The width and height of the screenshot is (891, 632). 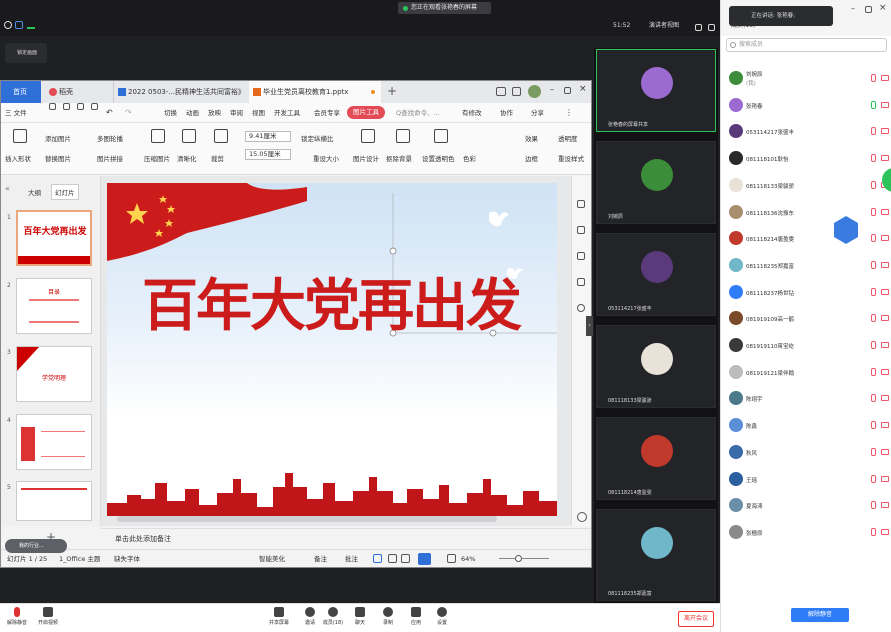 What do you see at coordinates (806, 453) in the screenshot?
I see `participant-row: 秋风` at bounding box center [806, 453].